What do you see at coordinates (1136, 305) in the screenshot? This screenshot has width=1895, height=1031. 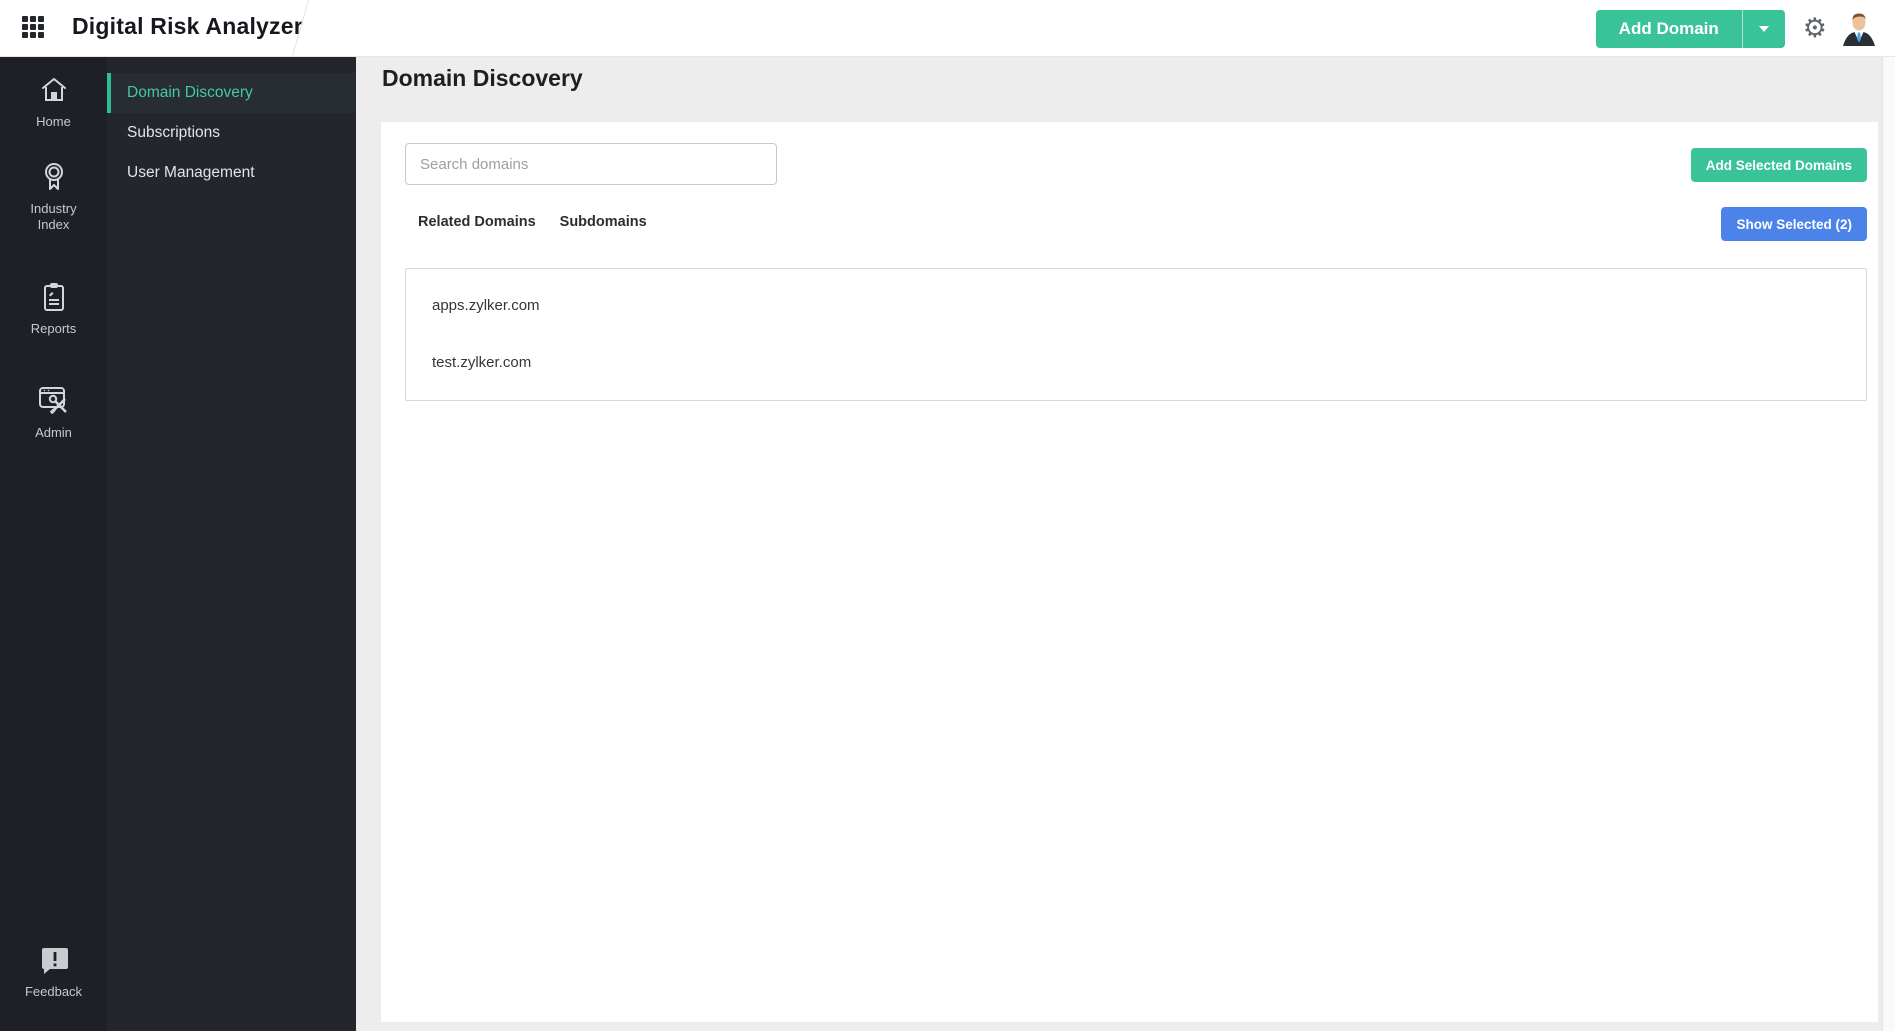 I see `domain-list-item: apps.zylker.com` at bounding box center [1136, 305].